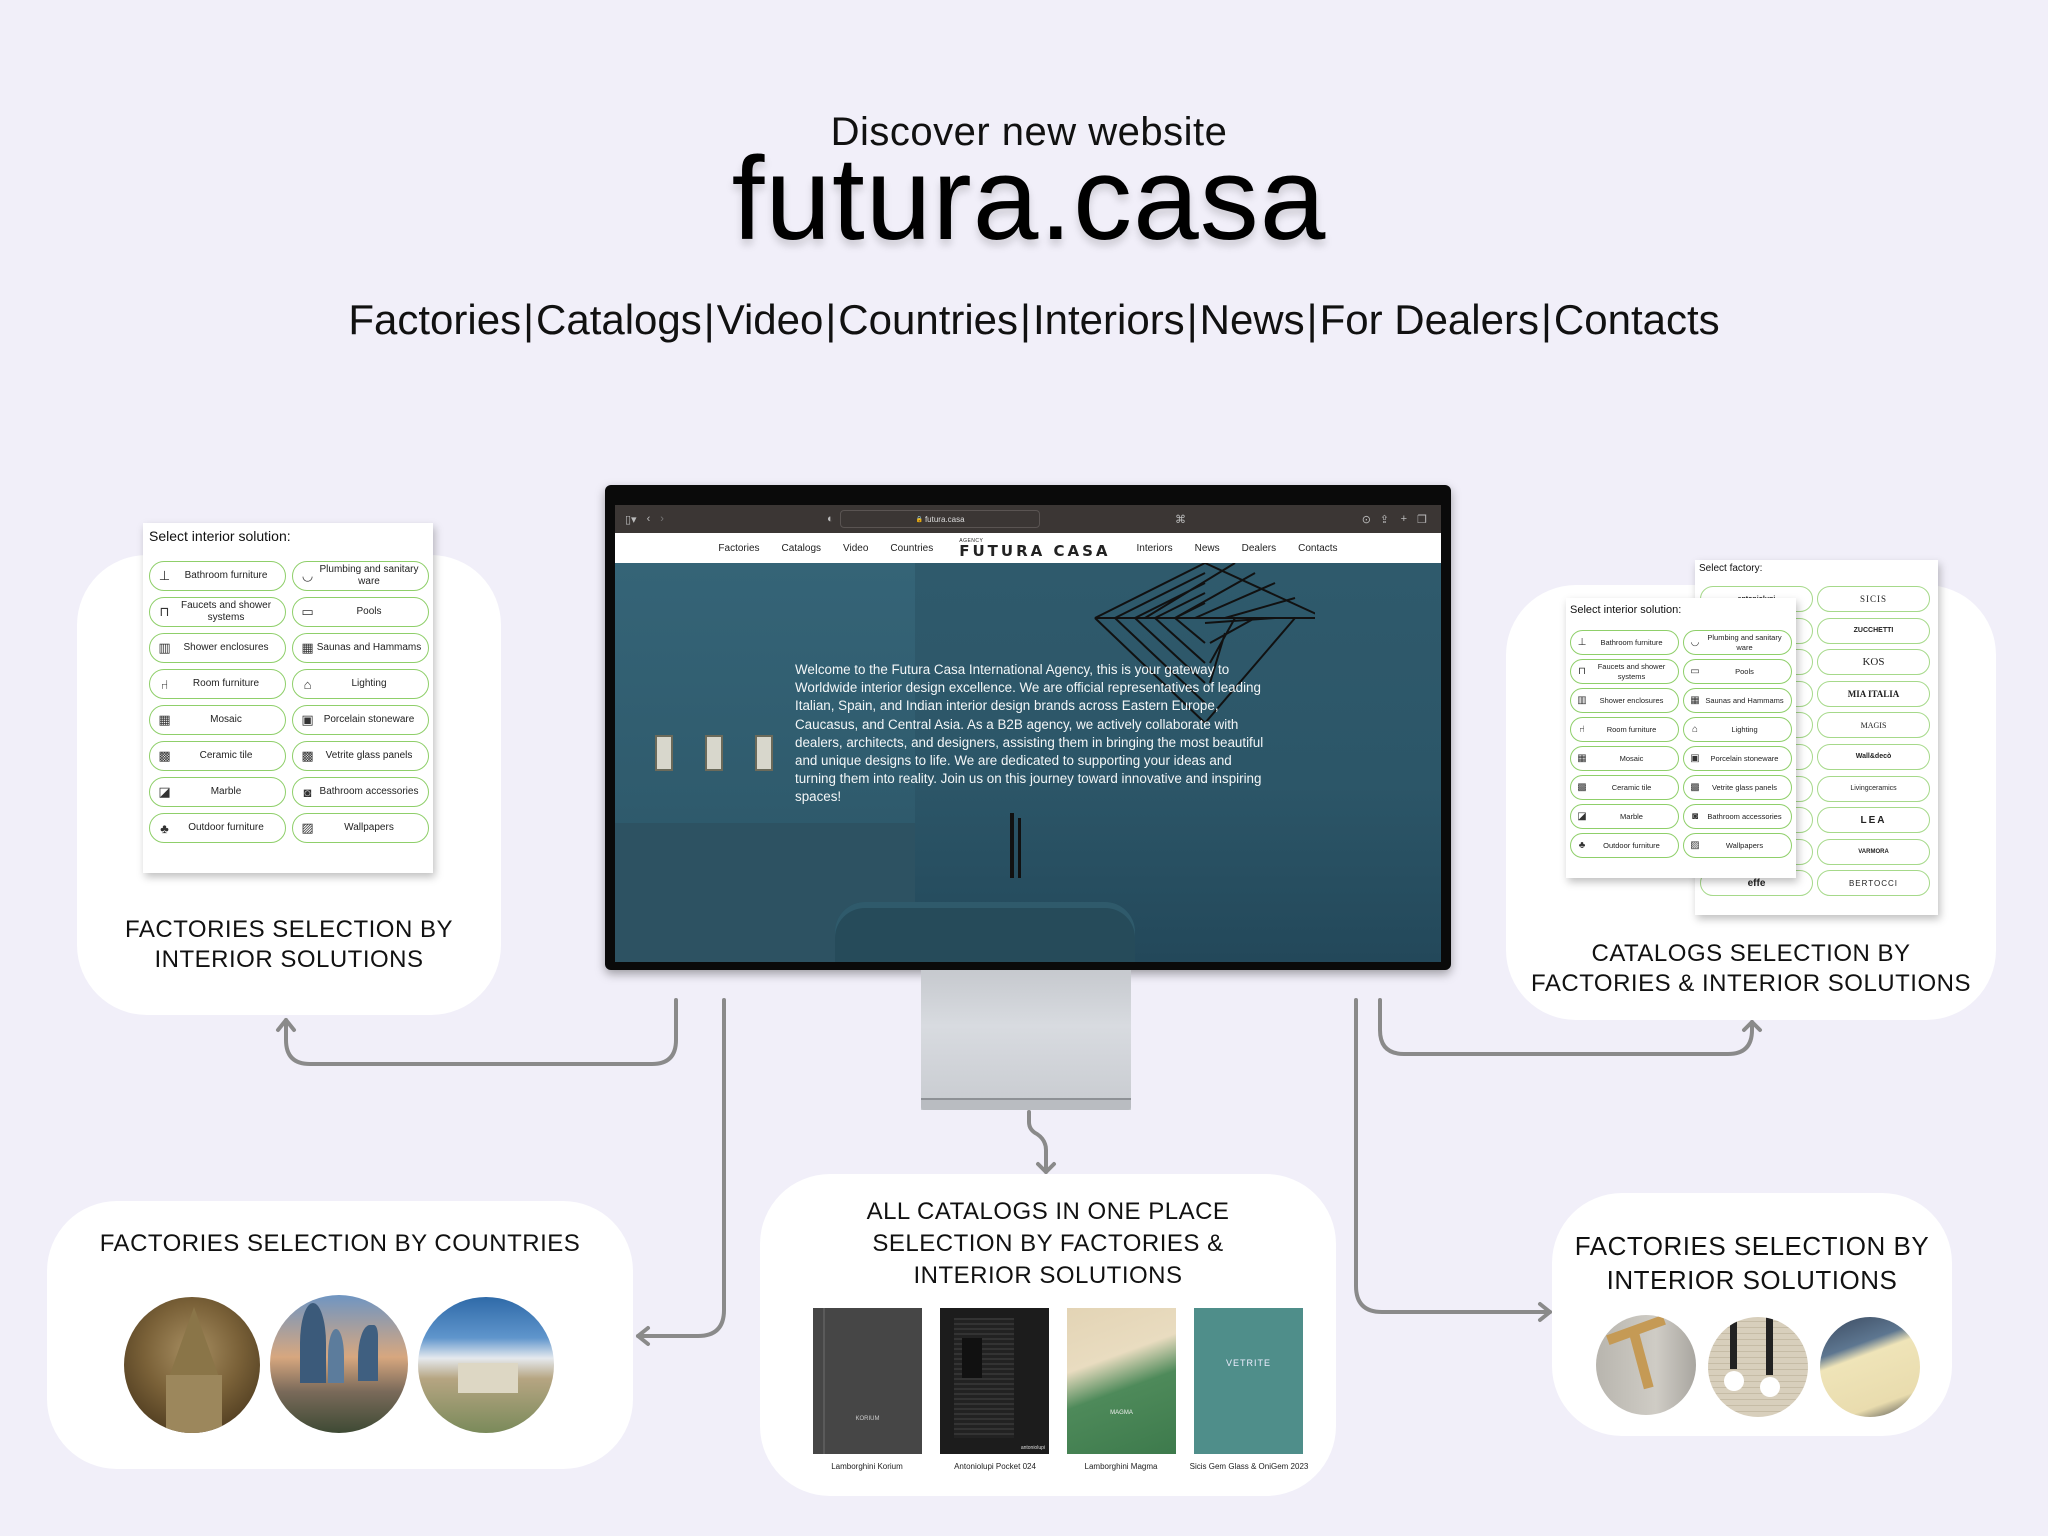 The height and width of the screenshot is (1536, 2048). Describe the element at coordinates (770, 319) in the screenshot. I see `nav-video: Video` at that location.